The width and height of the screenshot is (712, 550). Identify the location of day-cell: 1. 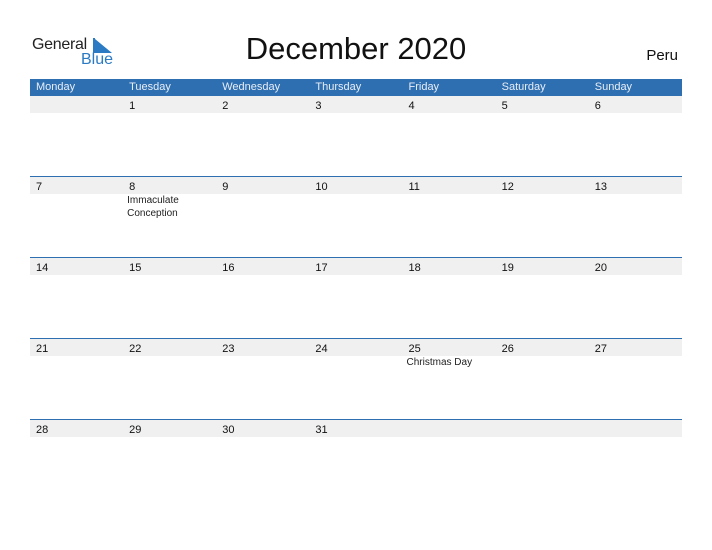
(169, 104).